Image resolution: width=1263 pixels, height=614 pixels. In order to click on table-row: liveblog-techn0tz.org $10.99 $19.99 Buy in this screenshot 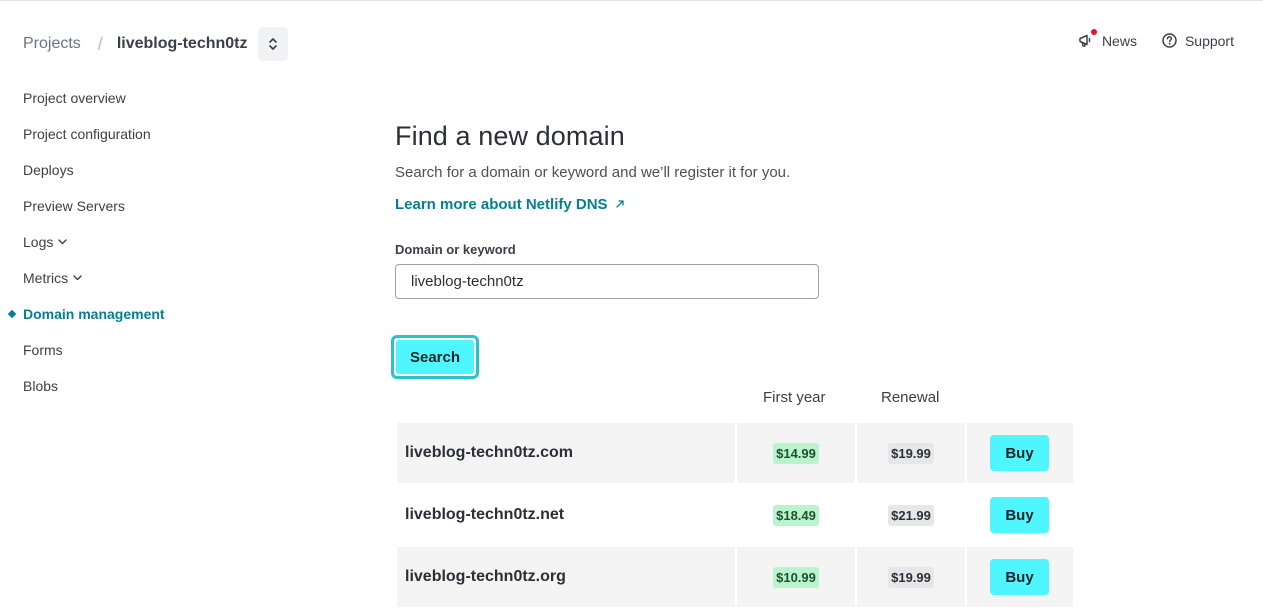, I will do `click(735, 578)`.